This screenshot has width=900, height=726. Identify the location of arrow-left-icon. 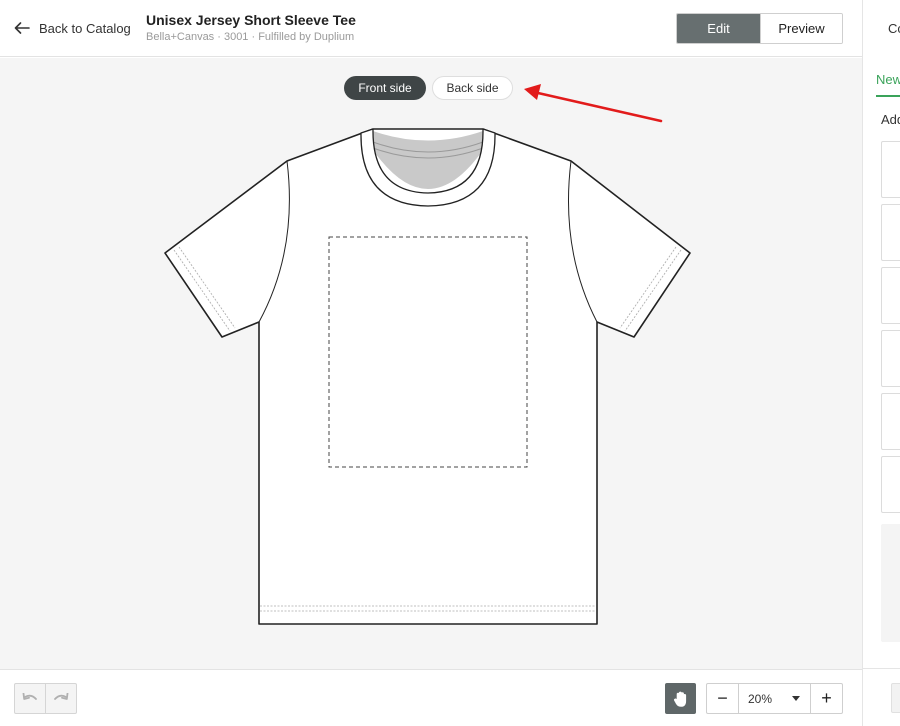
(22, 28).